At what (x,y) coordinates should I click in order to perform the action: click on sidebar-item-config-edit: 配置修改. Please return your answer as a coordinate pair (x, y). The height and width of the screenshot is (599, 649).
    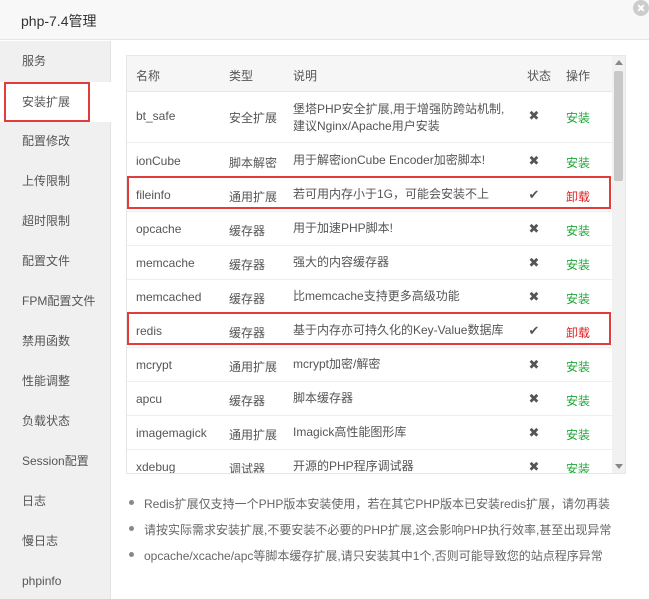
    Looking at the image, I should click on (55, 141).